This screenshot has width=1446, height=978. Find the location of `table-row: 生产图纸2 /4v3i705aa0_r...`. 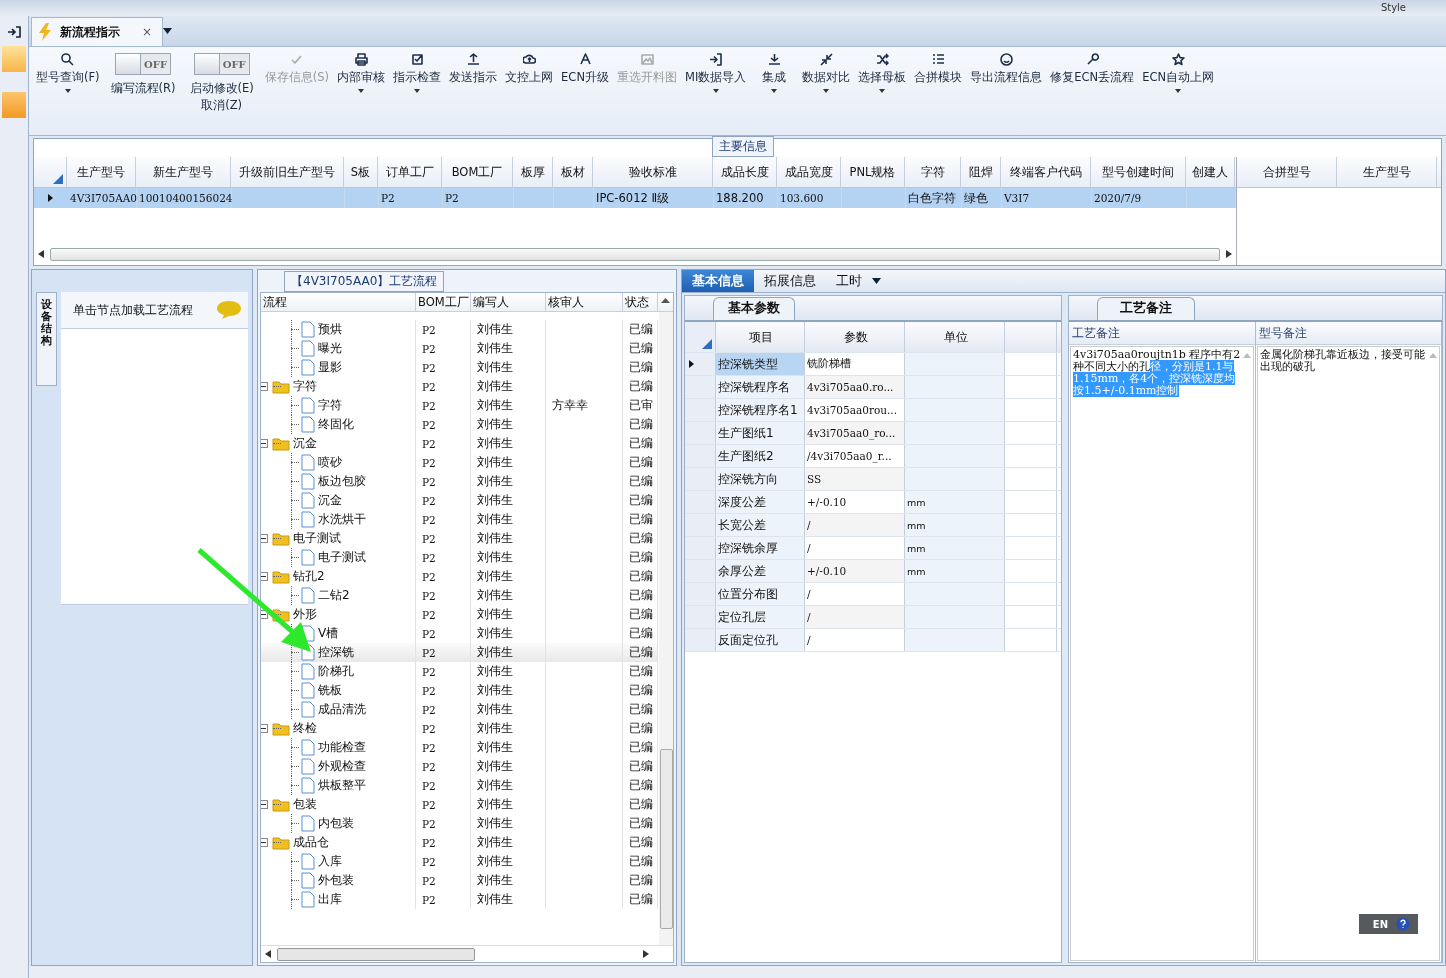

table-row: 生产图纸2 /4v3i705aa0_r... is located at coordinates (873, 456).